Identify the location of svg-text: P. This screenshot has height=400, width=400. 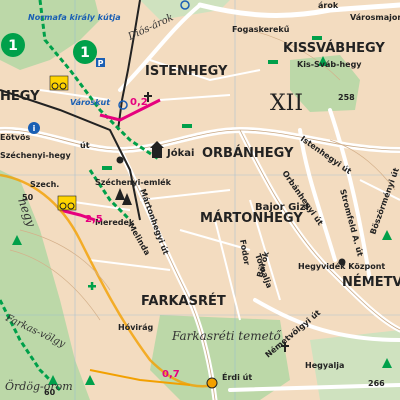
(101, 63).